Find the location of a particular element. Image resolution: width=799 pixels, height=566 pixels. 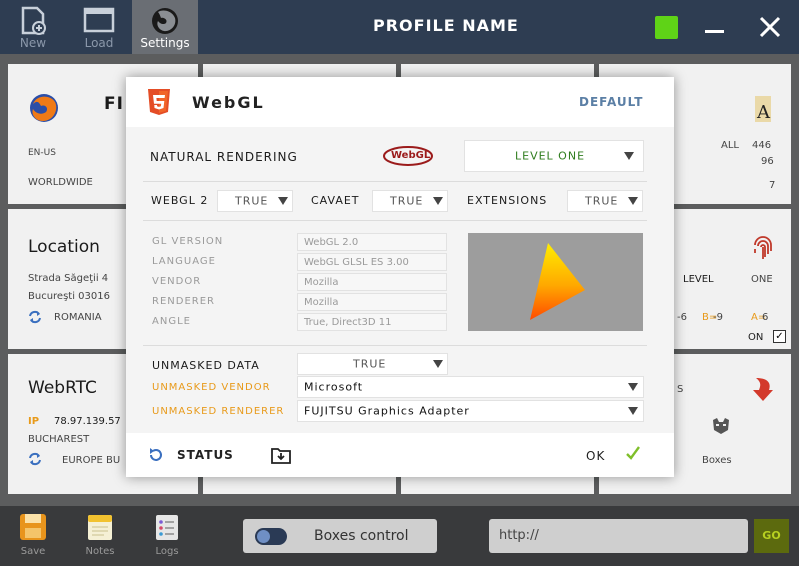

unmasked-data-select: TRUE is located at coordinates (372, 364).